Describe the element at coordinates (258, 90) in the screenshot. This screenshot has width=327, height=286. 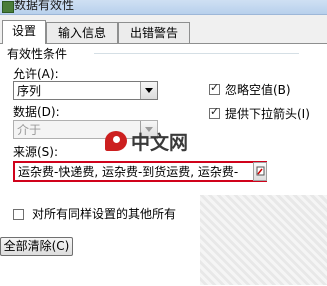
I see `ignore-blank-label: 忽略空值(B)` at that location.